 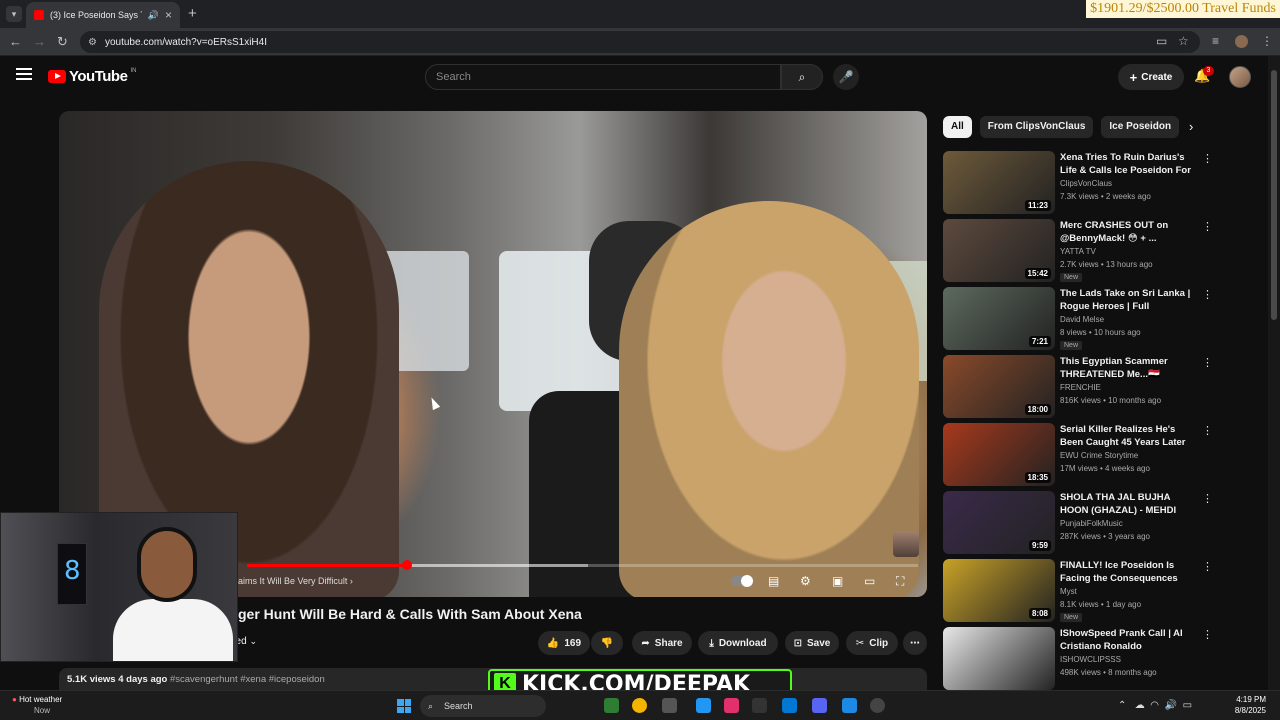 What do you see at coordinates (1240, 77) in the screenshot?
I see `account-avatar` at bounding box center [1240, 77].